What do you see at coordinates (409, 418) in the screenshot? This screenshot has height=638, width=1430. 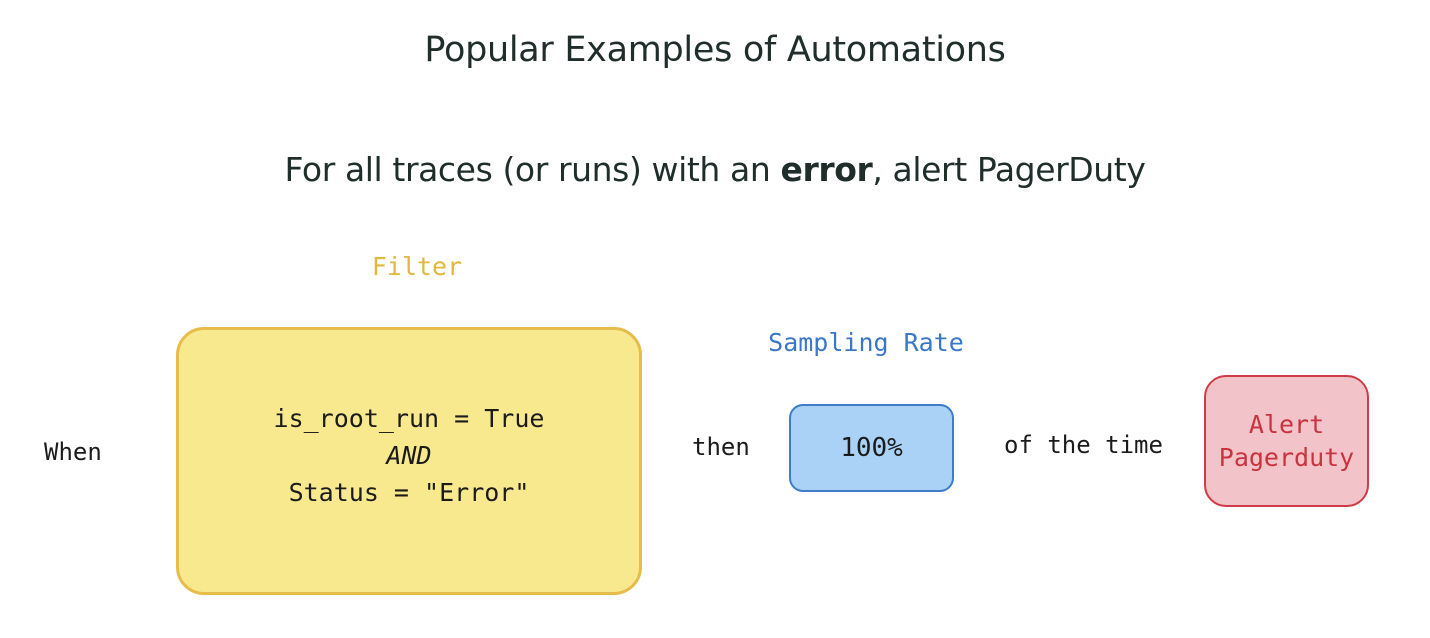 I see `filter-line-is-root-run: is_root_run = True` at bounding box center [409, 418].